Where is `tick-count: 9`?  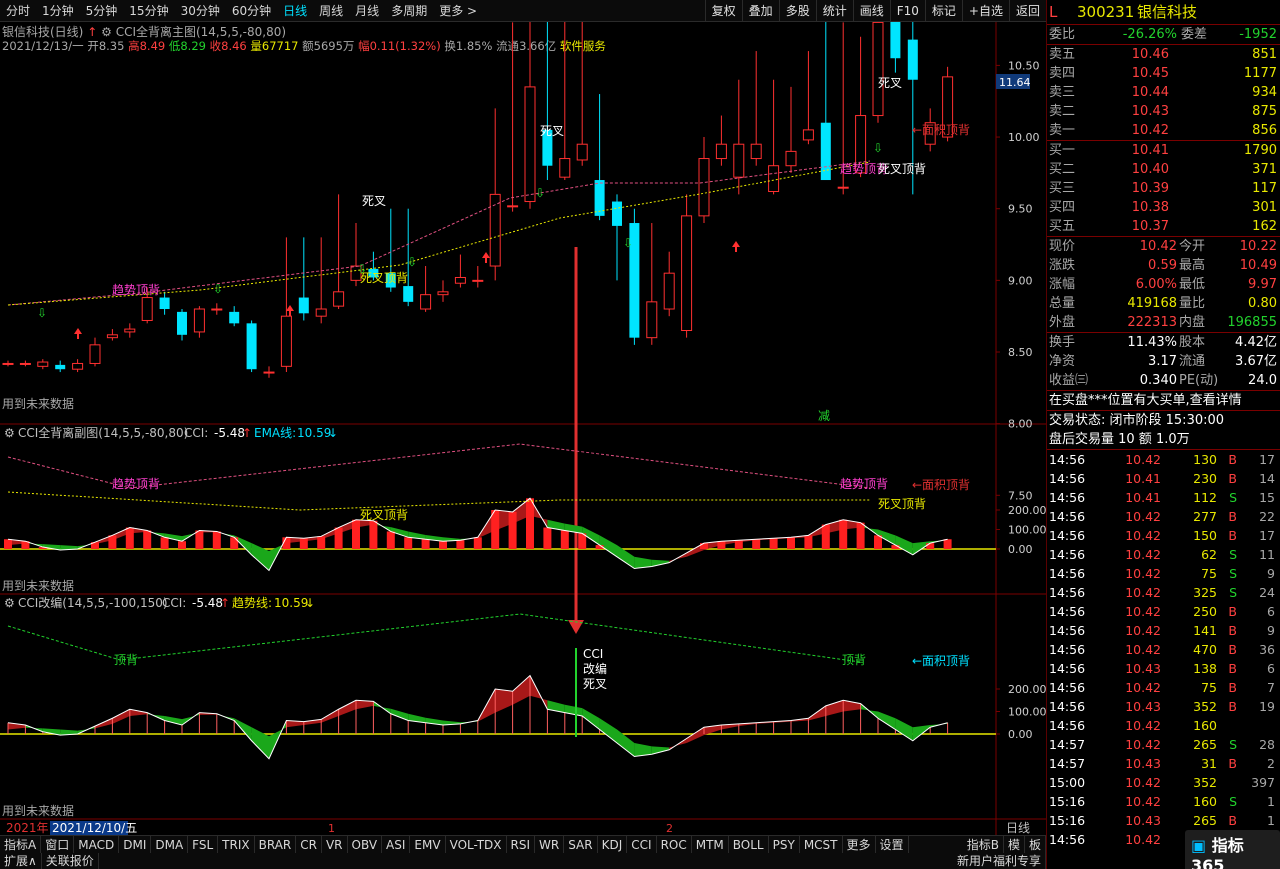 tick-count: 9 is located at coordinates (1271, 630).